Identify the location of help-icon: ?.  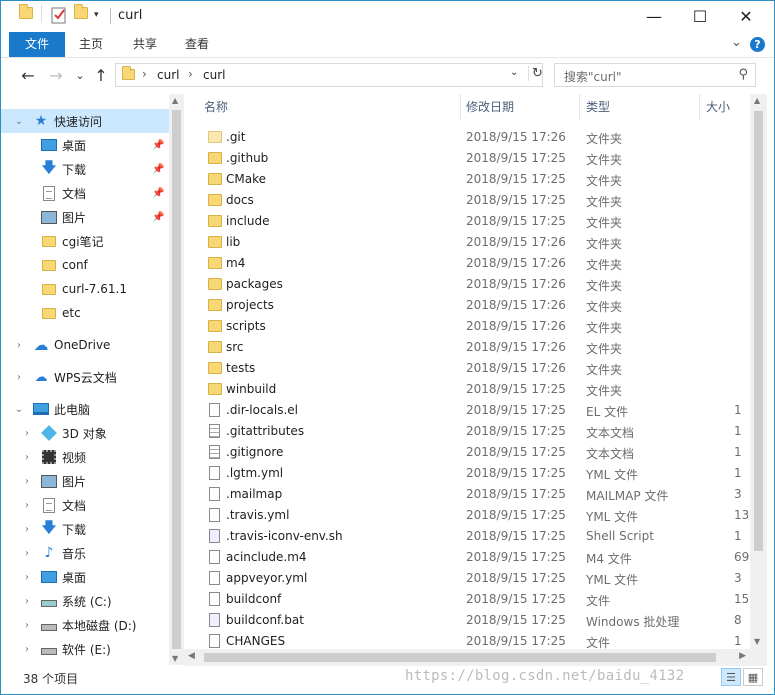
(757, 44).